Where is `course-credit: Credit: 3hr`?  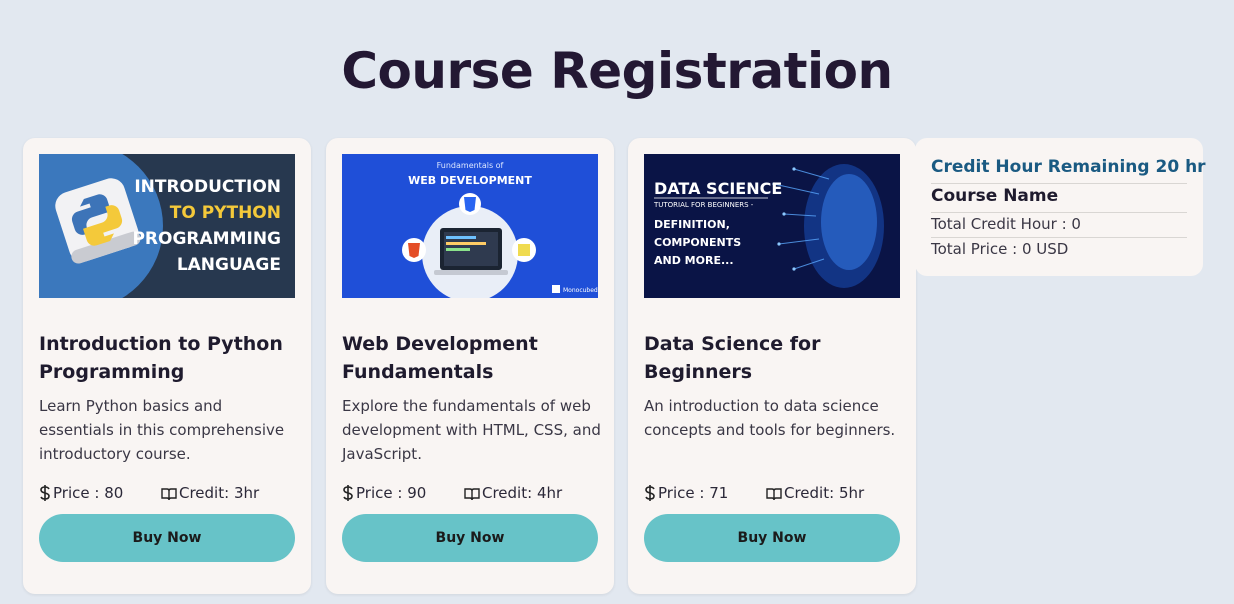 course-credit: Credit: 3hr is located at coordinates (210, 493).